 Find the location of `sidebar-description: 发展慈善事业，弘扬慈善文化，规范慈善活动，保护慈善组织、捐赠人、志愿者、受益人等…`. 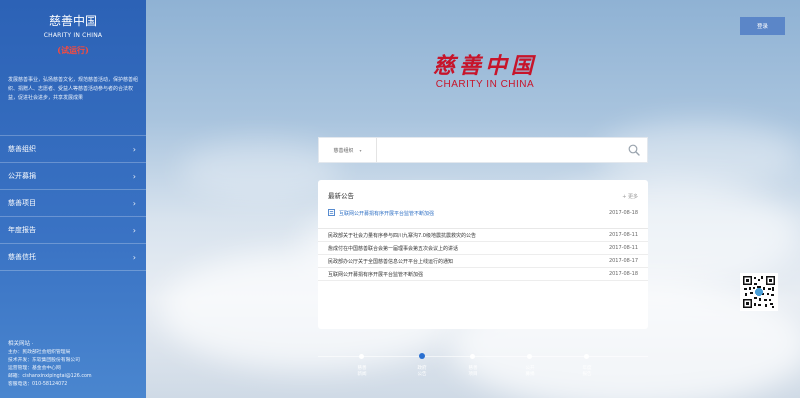

sidebar-description: 发展慈善事业，弘扬慈善文化，规范慈善活动，保护慈善组织、捐赠人、志愿者、受益人等… is located at coordinates (73, 89).